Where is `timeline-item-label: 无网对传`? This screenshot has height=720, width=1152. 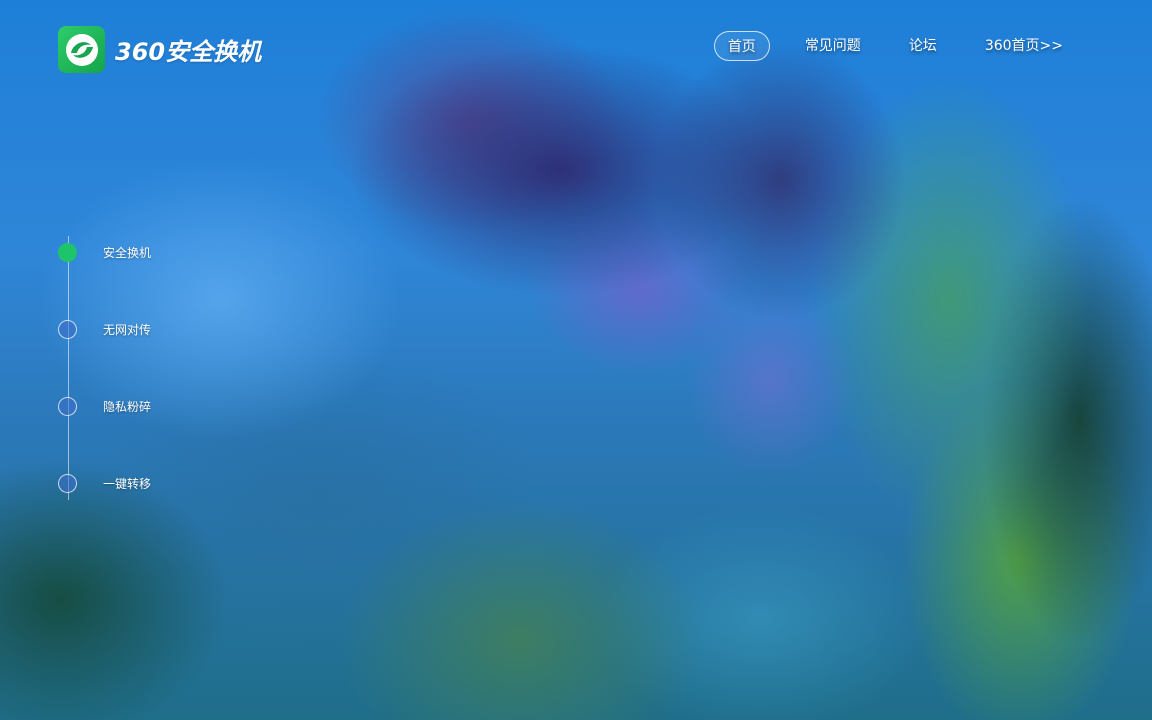 timeline-item-label: 无网对传 is located at coordinates (127, 330).